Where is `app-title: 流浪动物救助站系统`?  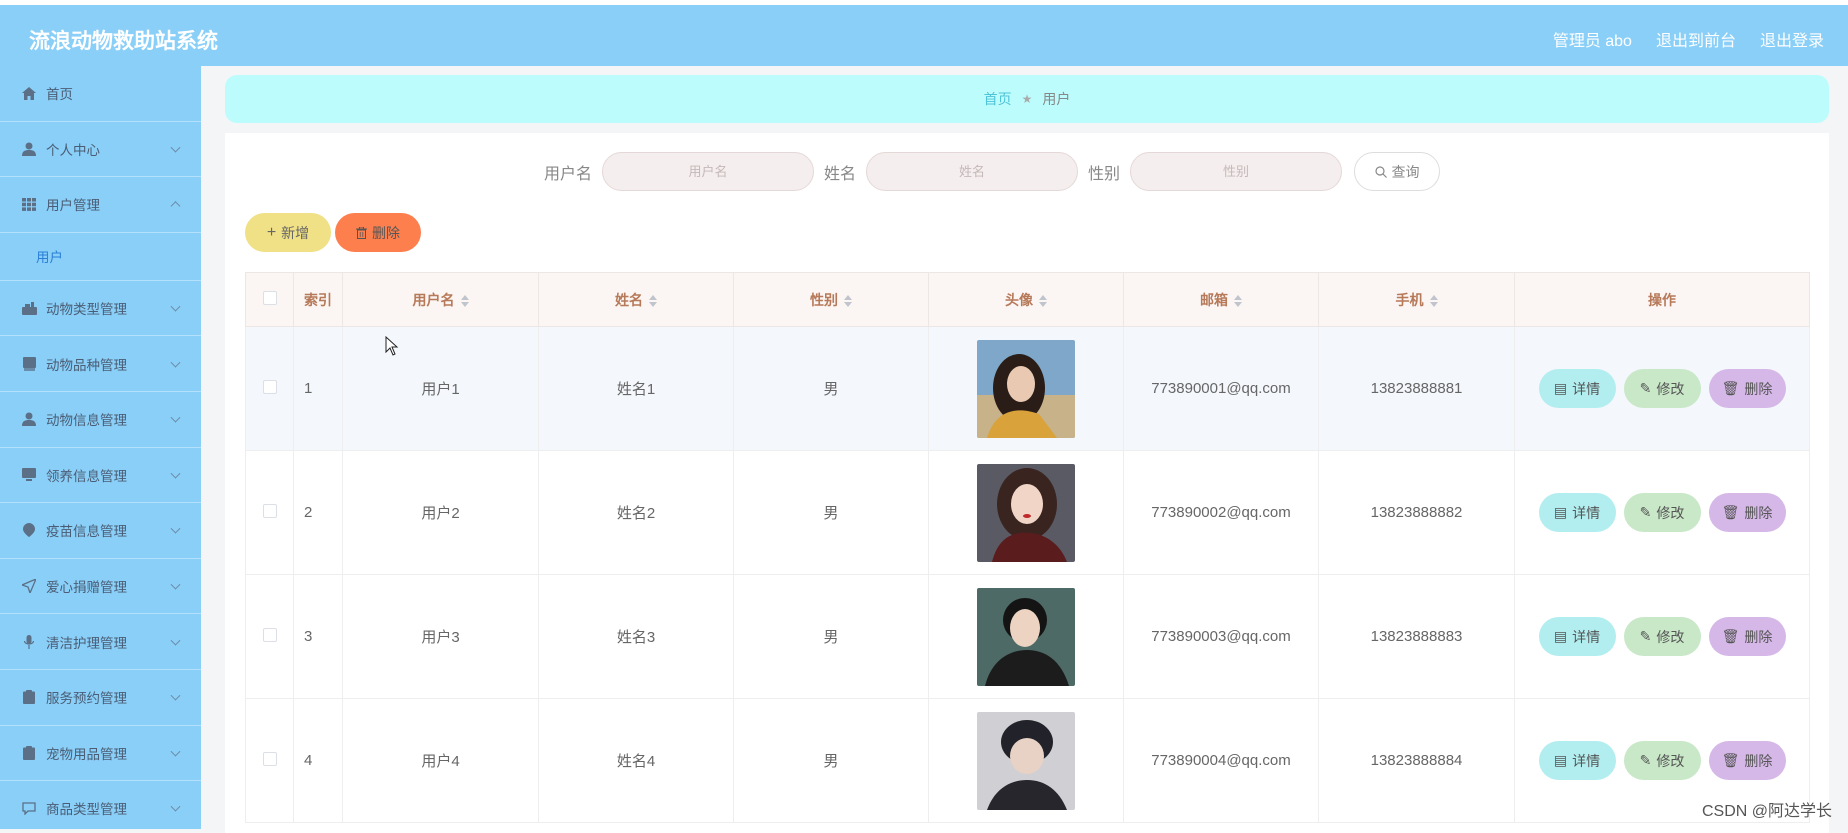 app-title: 流浪动物救助站系统 is located at coordinates (123, 40).